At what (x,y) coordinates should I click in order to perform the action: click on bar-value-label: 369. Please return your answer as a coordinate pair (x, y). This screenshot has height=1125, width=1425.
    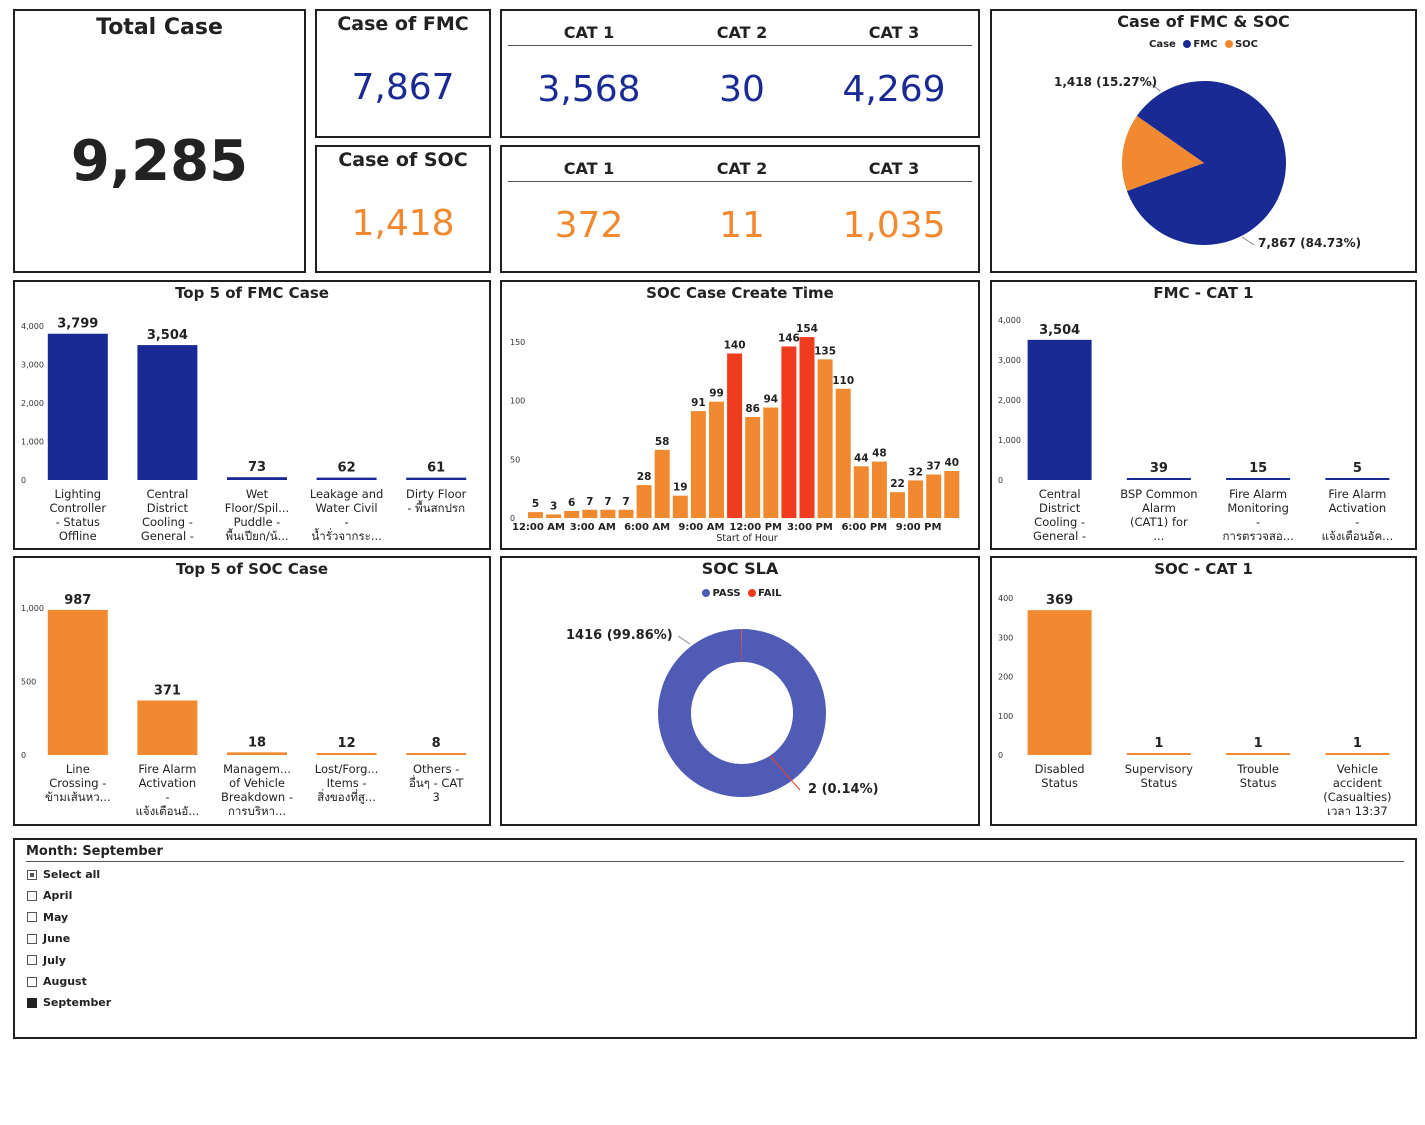
    Looking at the image, I should click on (1059, 600).